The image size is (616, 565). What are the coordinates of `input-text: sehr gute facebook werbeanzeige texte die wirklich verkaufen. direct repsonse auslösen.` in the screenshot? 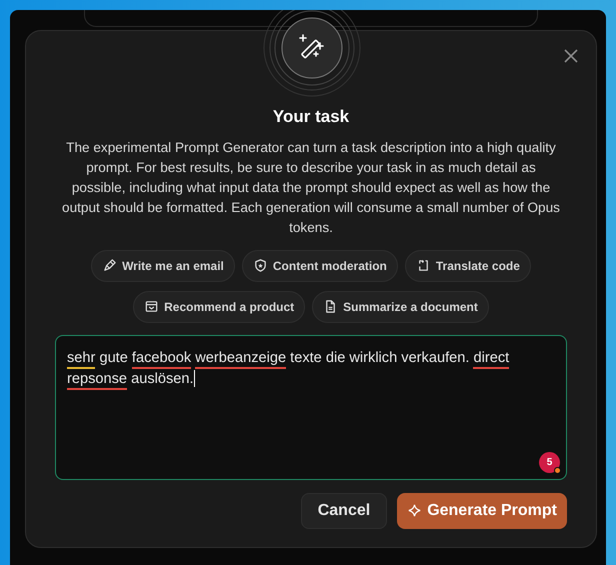 It's located at (311, 369).